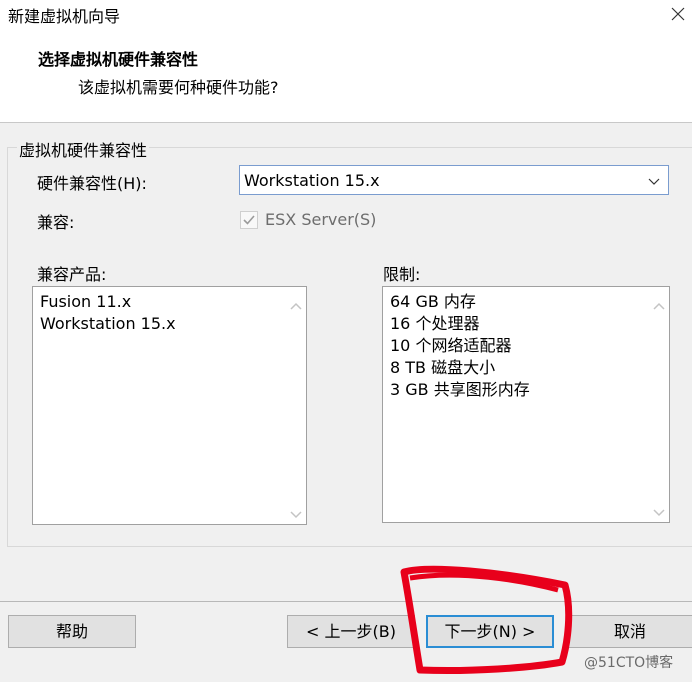  Describe the element at coordinates (83, 149) in the screenshot. I see `group-label: 虚拟机硬件兼容性` at that location.